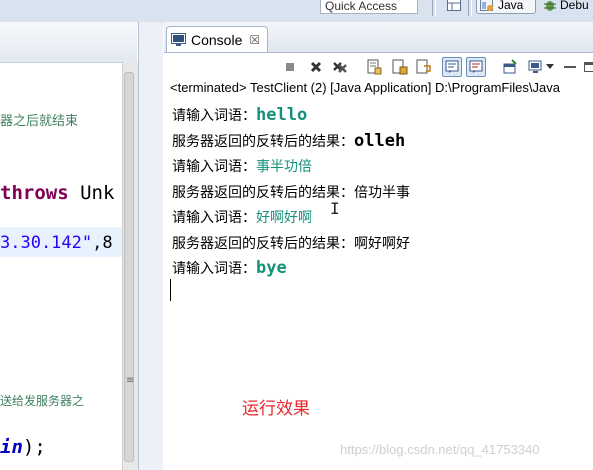 This screenshot has width=593, height=470. What do you see at coordinates (400, 67) in the screenshot?
I see `scroll-lock-icon` at bounding box center [400, 67].